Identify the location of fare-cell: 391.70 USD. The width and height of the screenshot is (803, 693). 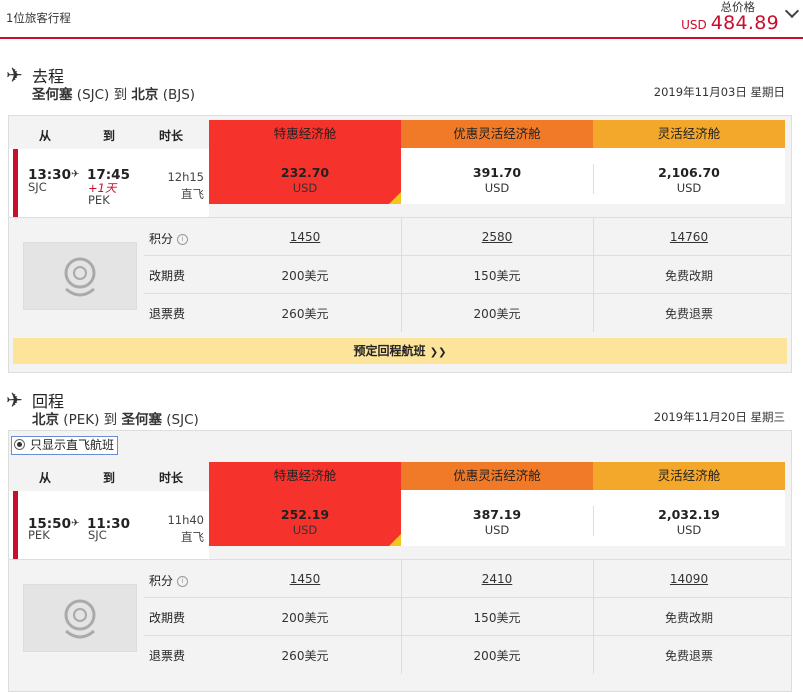
(497, 176).